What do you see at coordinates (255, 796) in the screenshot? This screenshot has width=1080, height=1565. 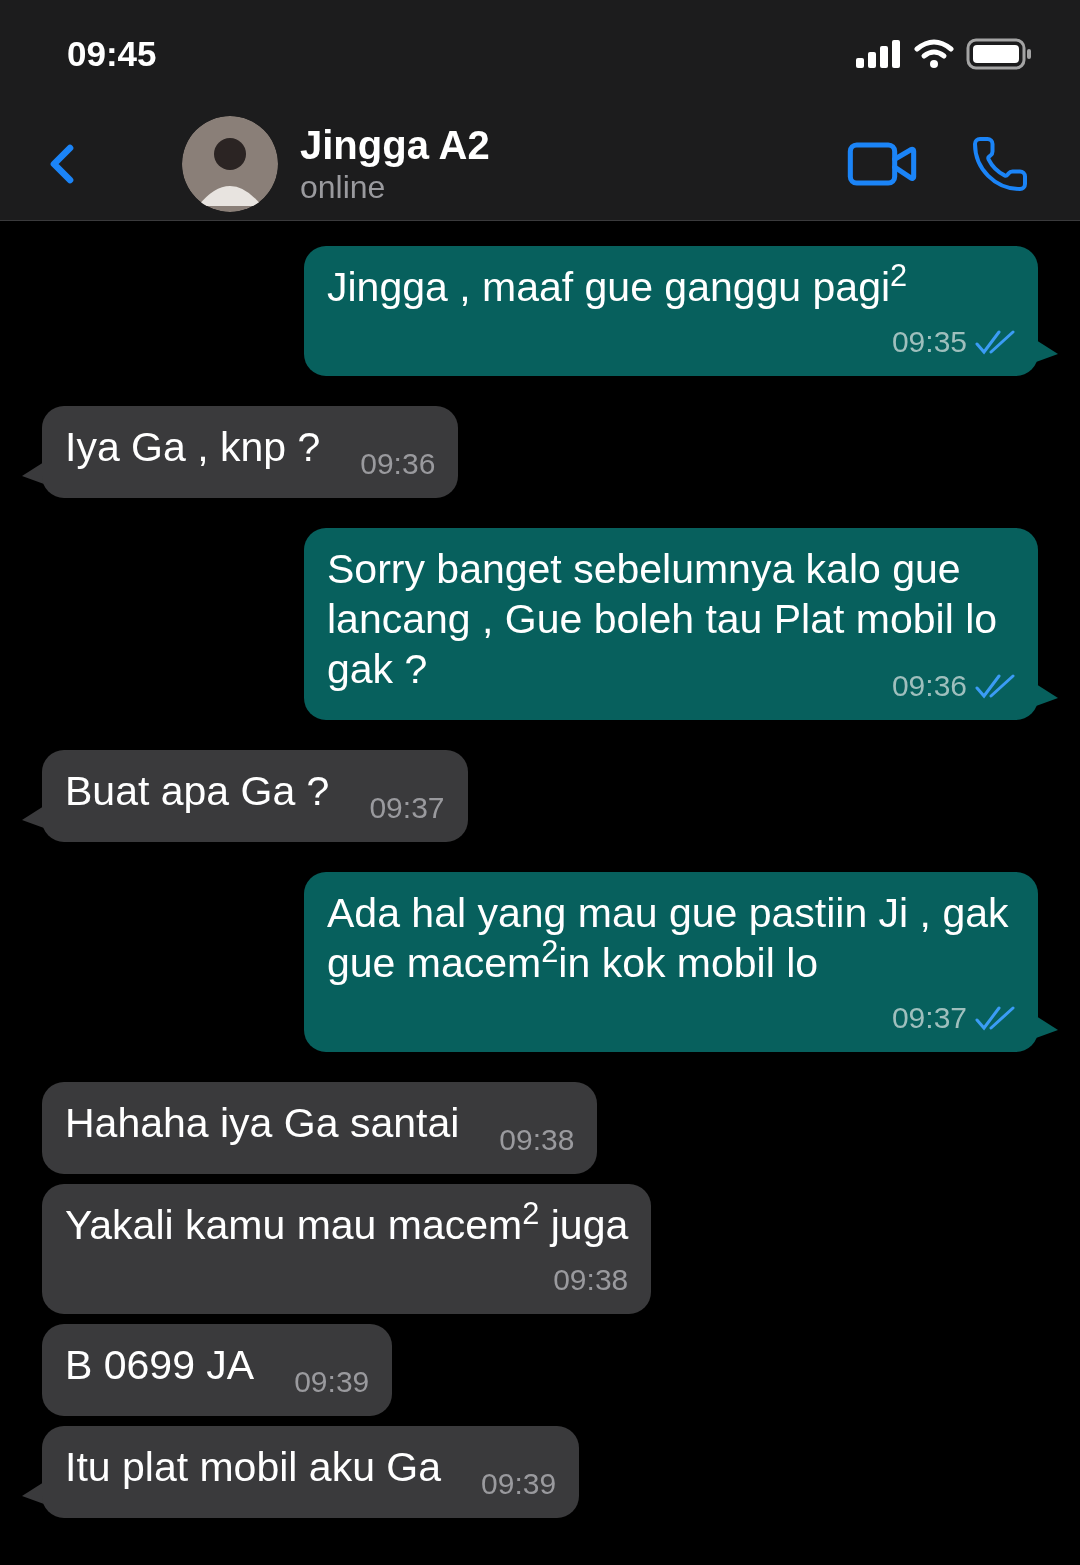 I see `message-bubble: Buat apa Ga ? 09:37` at bounding box center [255, 796].